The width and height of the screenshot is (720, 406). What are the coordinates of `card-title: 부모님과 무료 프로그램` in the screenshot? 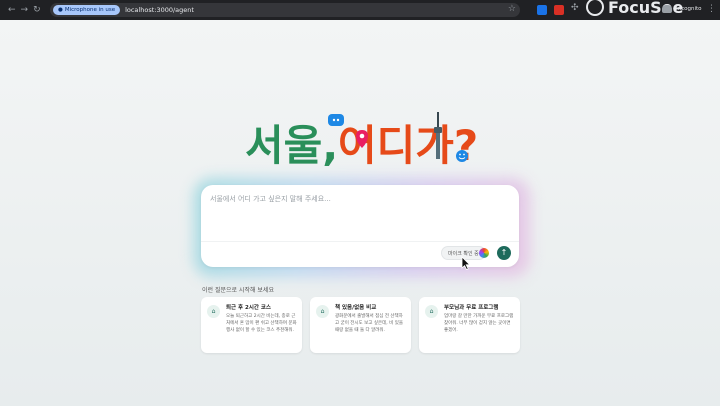 It's located at (471, 308).